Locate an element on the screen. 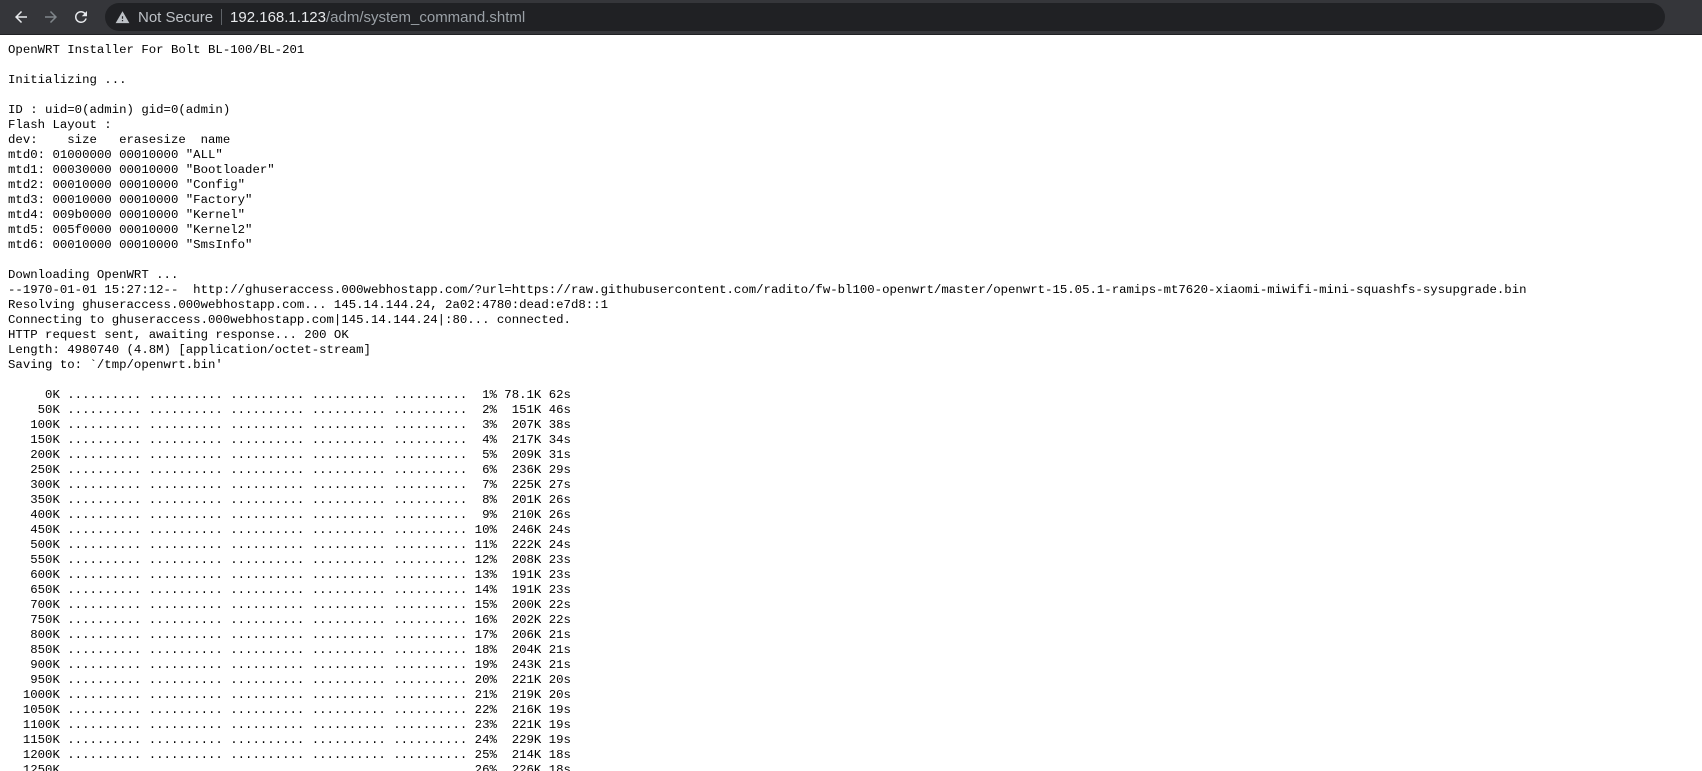 The width and height of the screenshot is (1702, 771). output-line: mtd3: 00010000 00010000 "Factory" is located at coordinates (130, 200).